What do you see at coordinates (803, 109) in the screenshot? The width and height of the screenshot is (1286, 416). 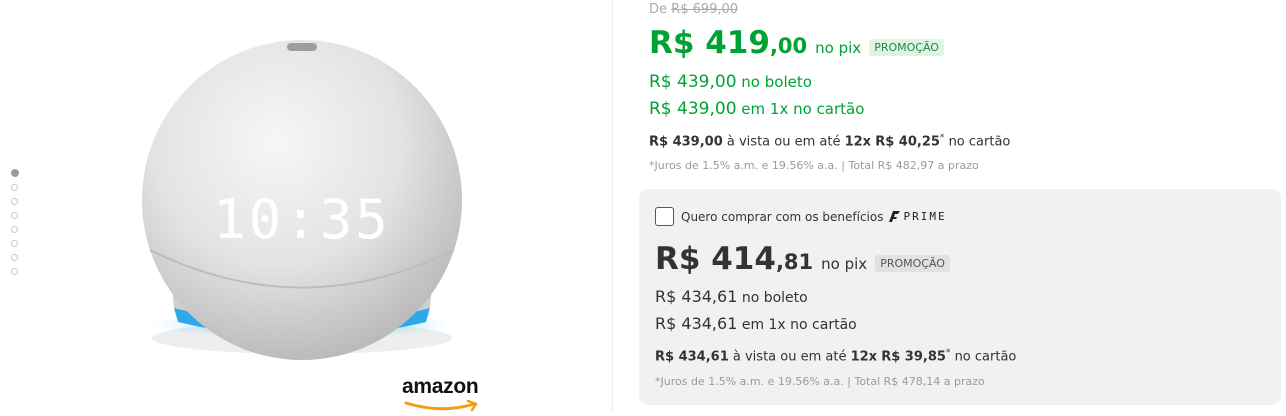 I see `card-label: em 1x no cartão` at bounding box center [803, 109].